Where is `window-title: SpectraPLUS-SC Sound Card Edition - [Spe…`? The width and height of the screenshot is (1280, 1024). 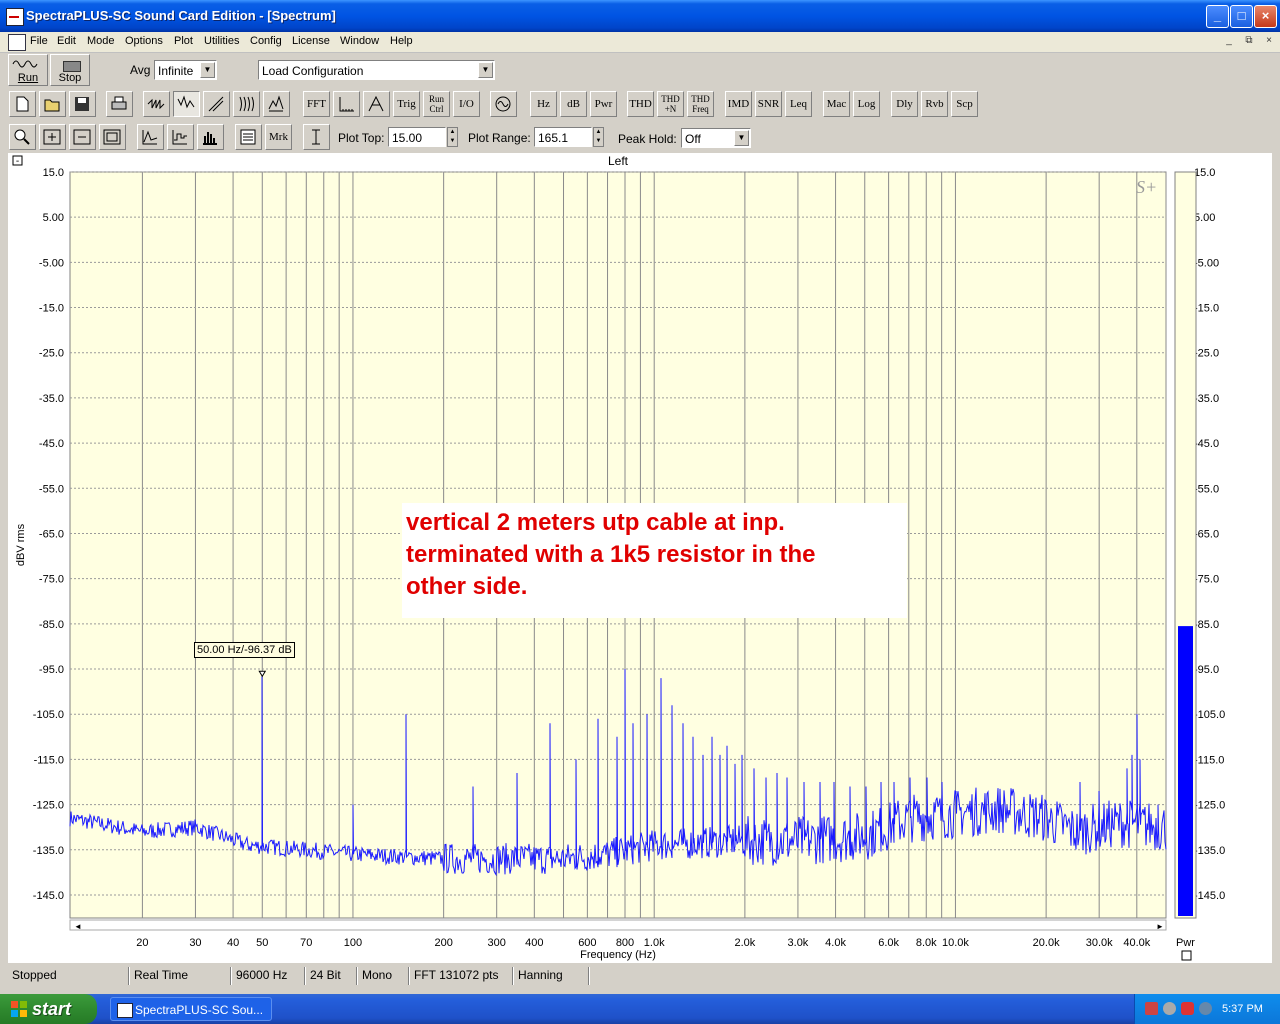 window-title: SpectraPLUS-SC Sound Card Edition - [Spe… is located at coordinates (181, 15).